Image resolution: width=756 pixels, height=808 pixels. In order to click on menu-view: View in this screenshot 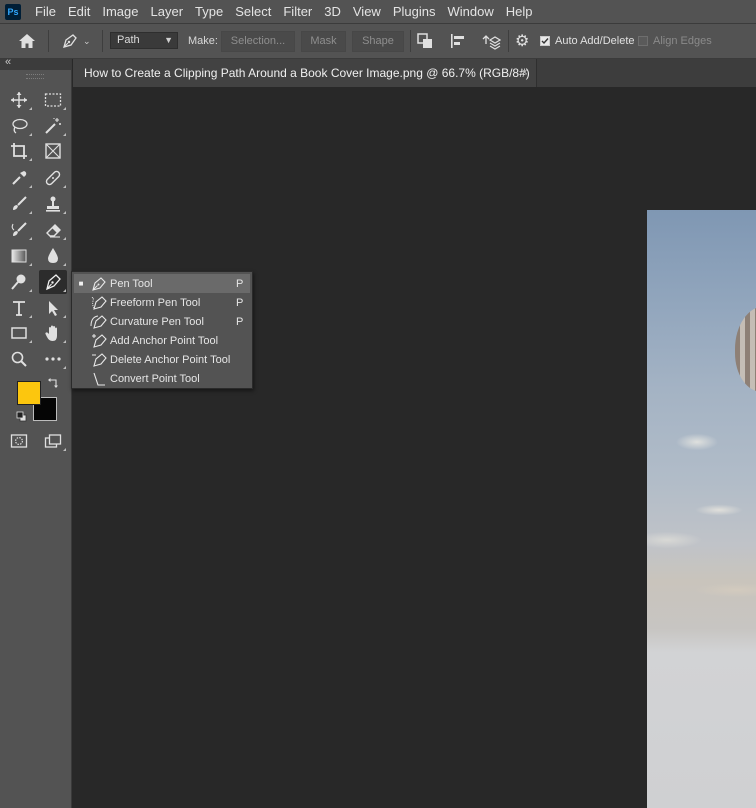, I will do `click(367, 11)`.